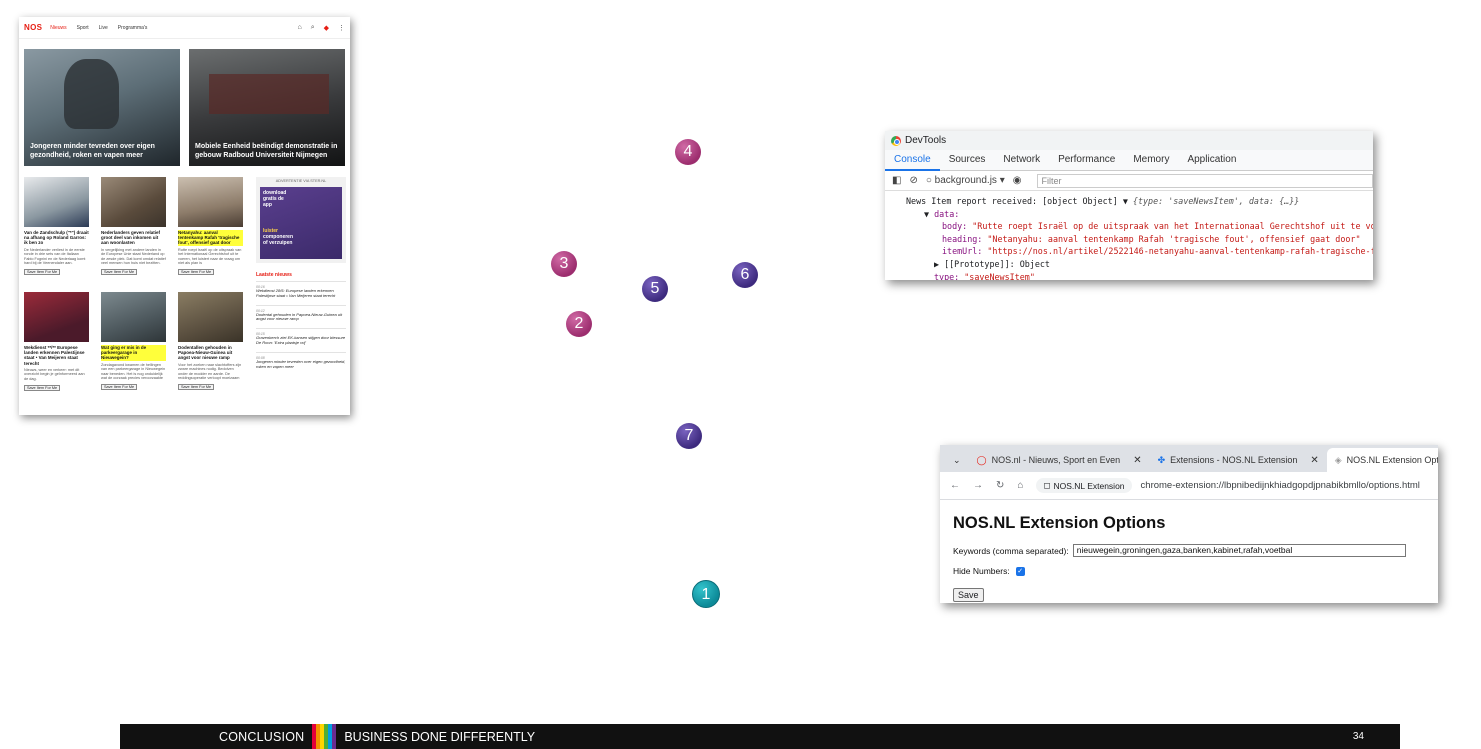  I want to click on tab-console: Console, so click(912, 160).